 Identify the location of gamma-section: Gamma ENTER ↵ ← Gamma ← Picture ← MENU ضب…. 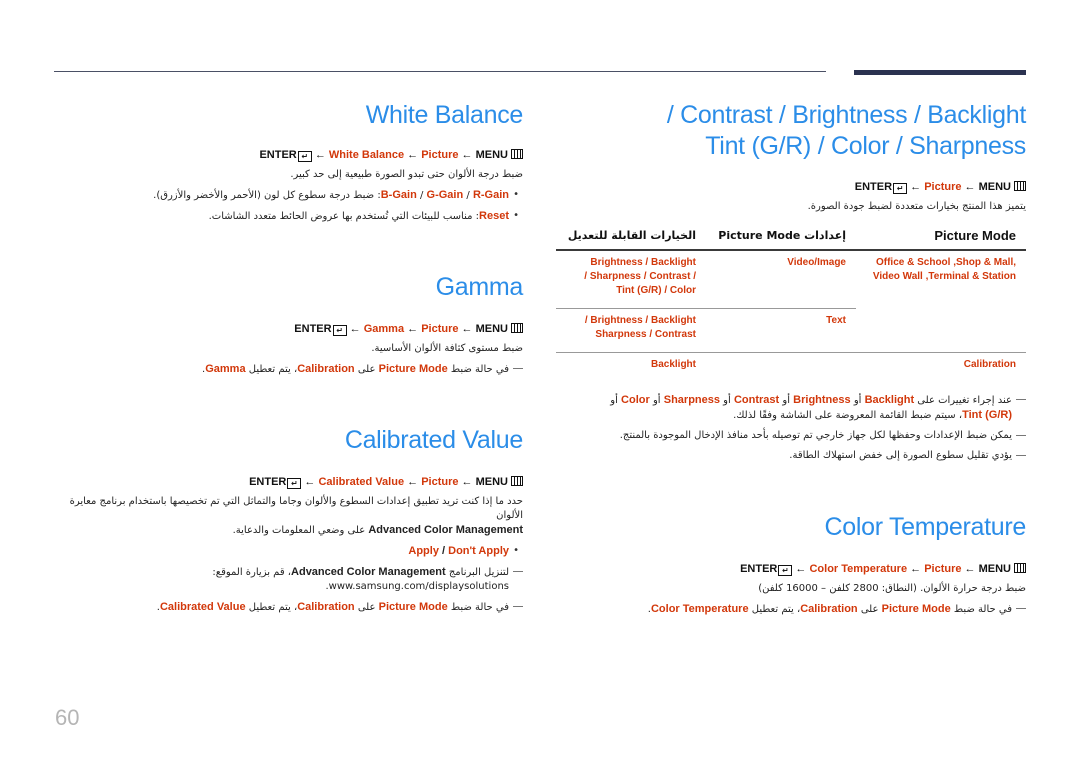
(291, 324).